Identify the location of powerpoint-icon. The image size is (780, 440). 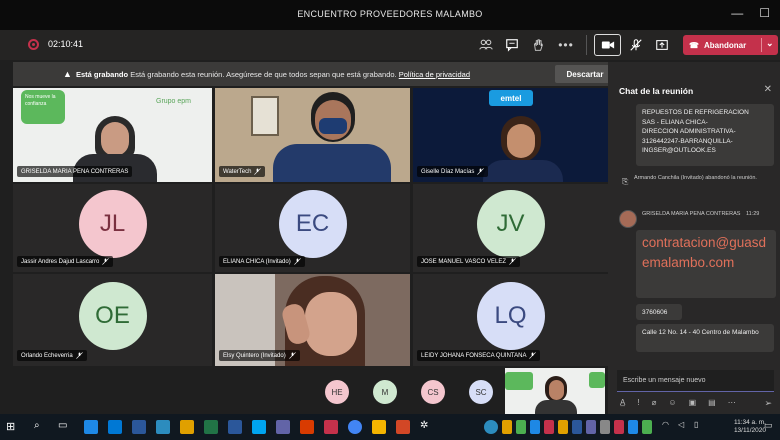
(403, 427).